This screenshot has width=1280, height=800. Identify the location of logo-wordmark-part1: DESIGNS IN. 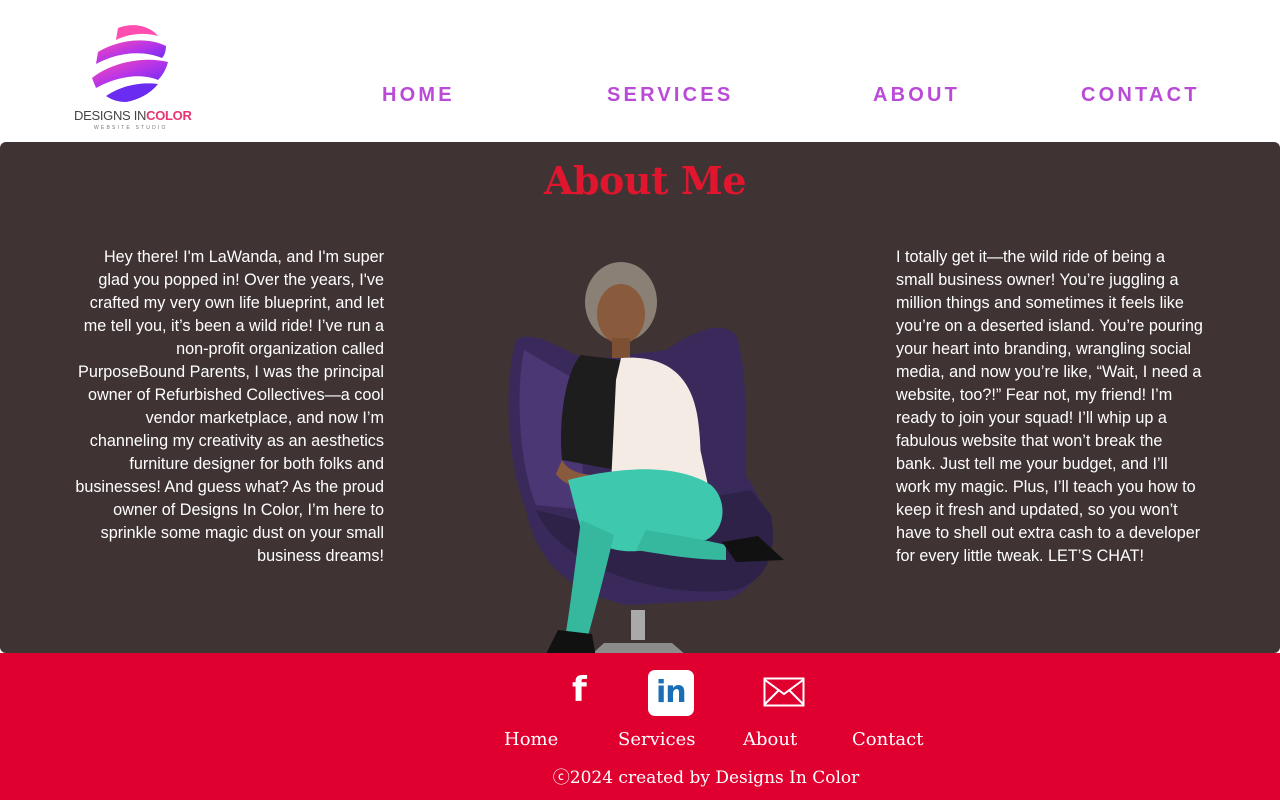
(110, 115).